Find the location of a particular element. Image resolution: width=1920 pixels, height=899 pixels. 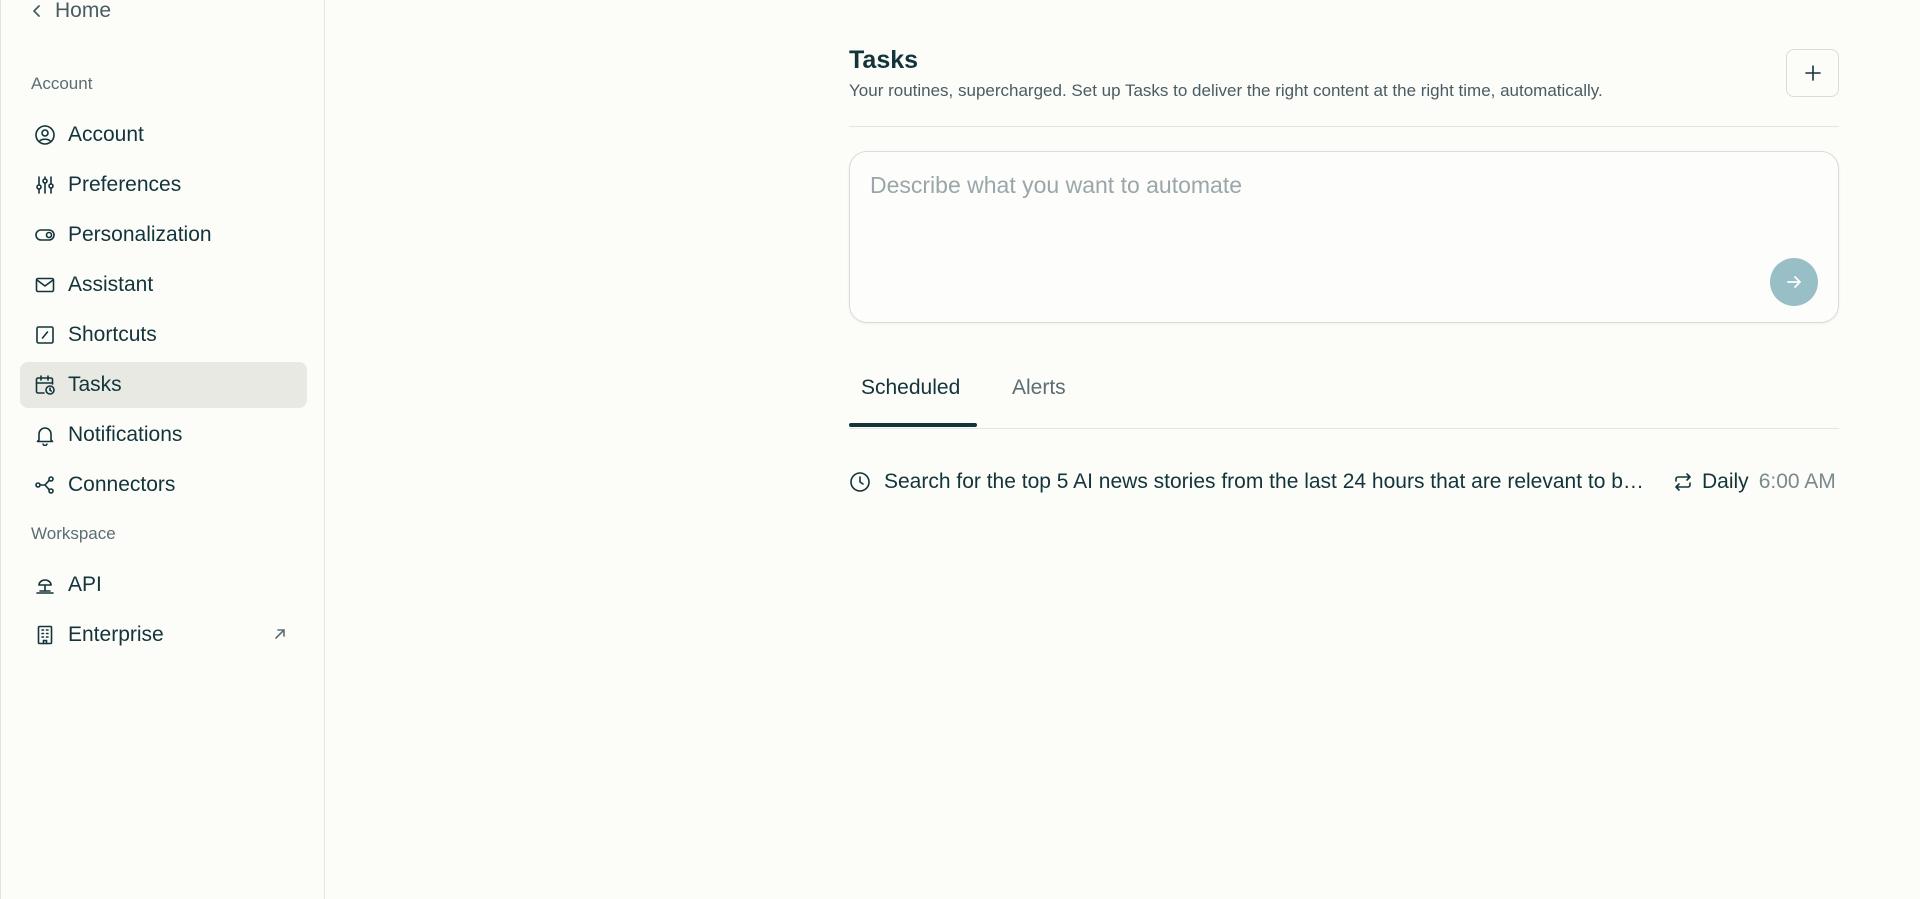

section-label-account: Account is located at coordinates (62, 83).